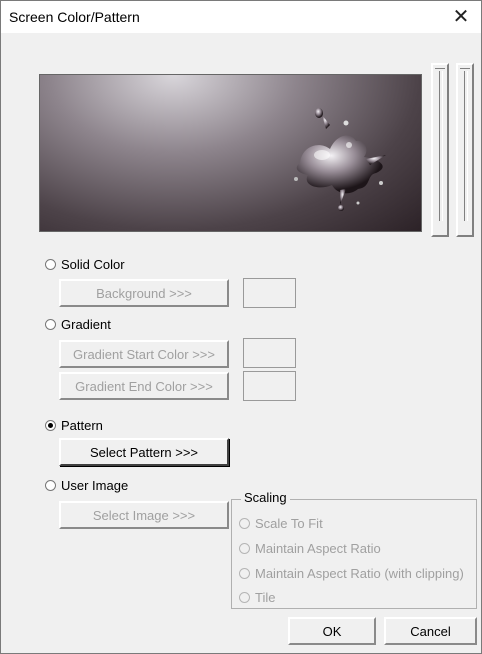  I want to click on radio-label: Solid Color, so click(93, 264).